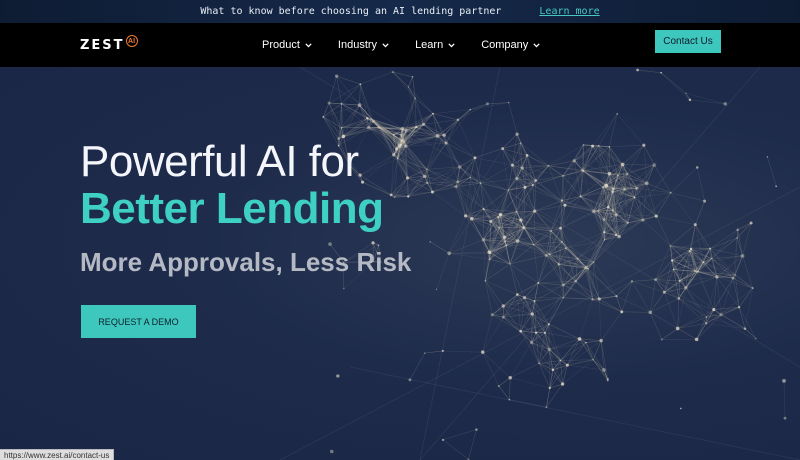 Image resolution: width=800 pixels, height=460 pixels. What do you see at coordinates (232, 208) in the screenshot?
I see `hero-title-line2: Better Lending` at bounding box center [232, 208].